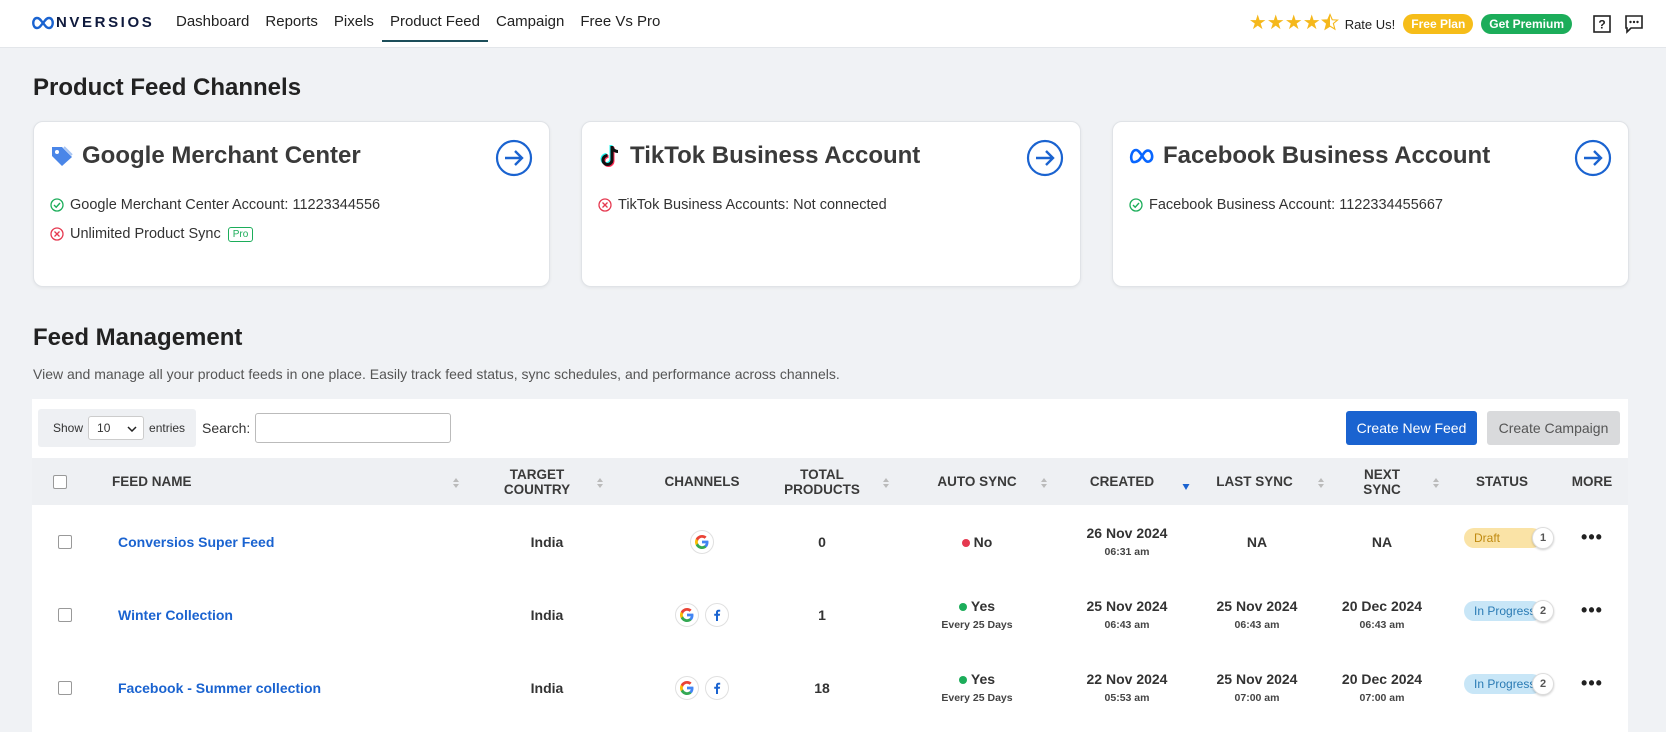 This screenshot has width=1666, height=732. I want to click on entries-value: 10, so click(104, 428).